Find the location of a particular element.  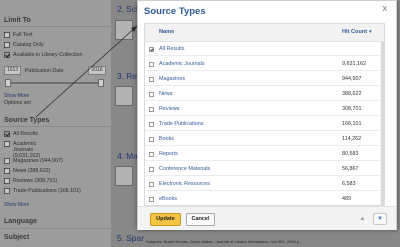

source-type-name: News is located at coordinates (165, 94).